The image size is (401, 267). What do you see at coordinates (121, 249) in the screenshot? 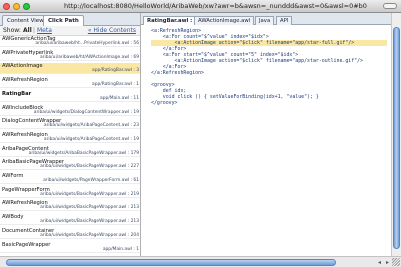
I see `component-source-path: app/Main.awl : 1` at bounding box center [121, 249].